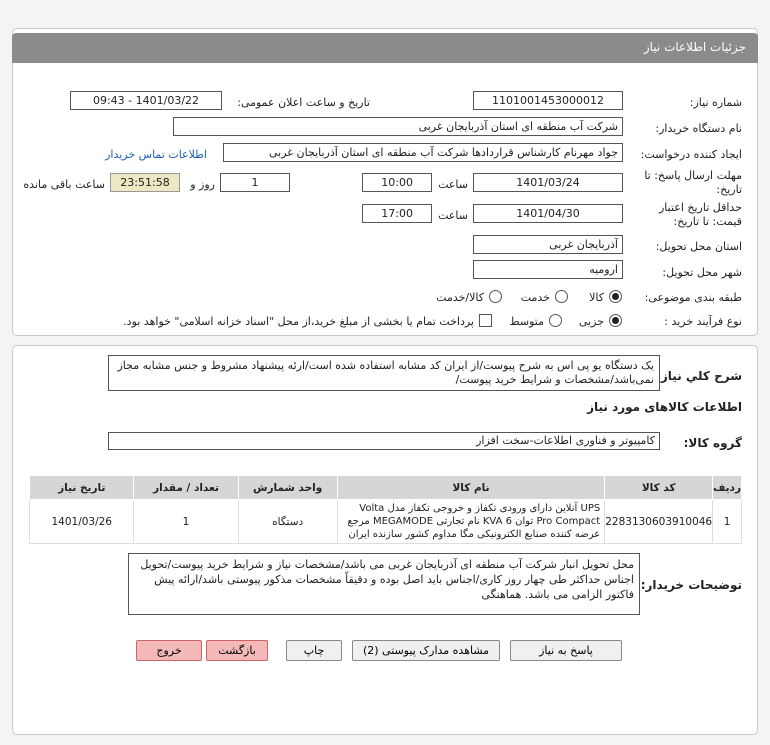  What do you see at coordinates (703, 321) in the screenshot?
I see `process-label: نوع فرآیند خرید :` at bounding box center [703, 321].